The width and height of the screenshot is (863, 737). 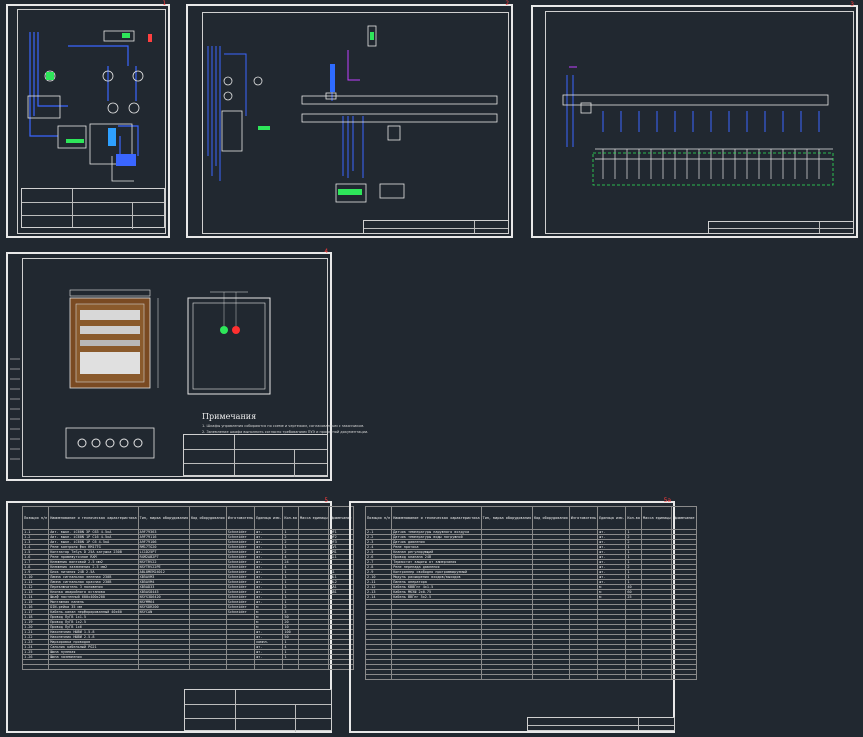 I want to click on notes-title: Примечания, so click(x=229, y=416).